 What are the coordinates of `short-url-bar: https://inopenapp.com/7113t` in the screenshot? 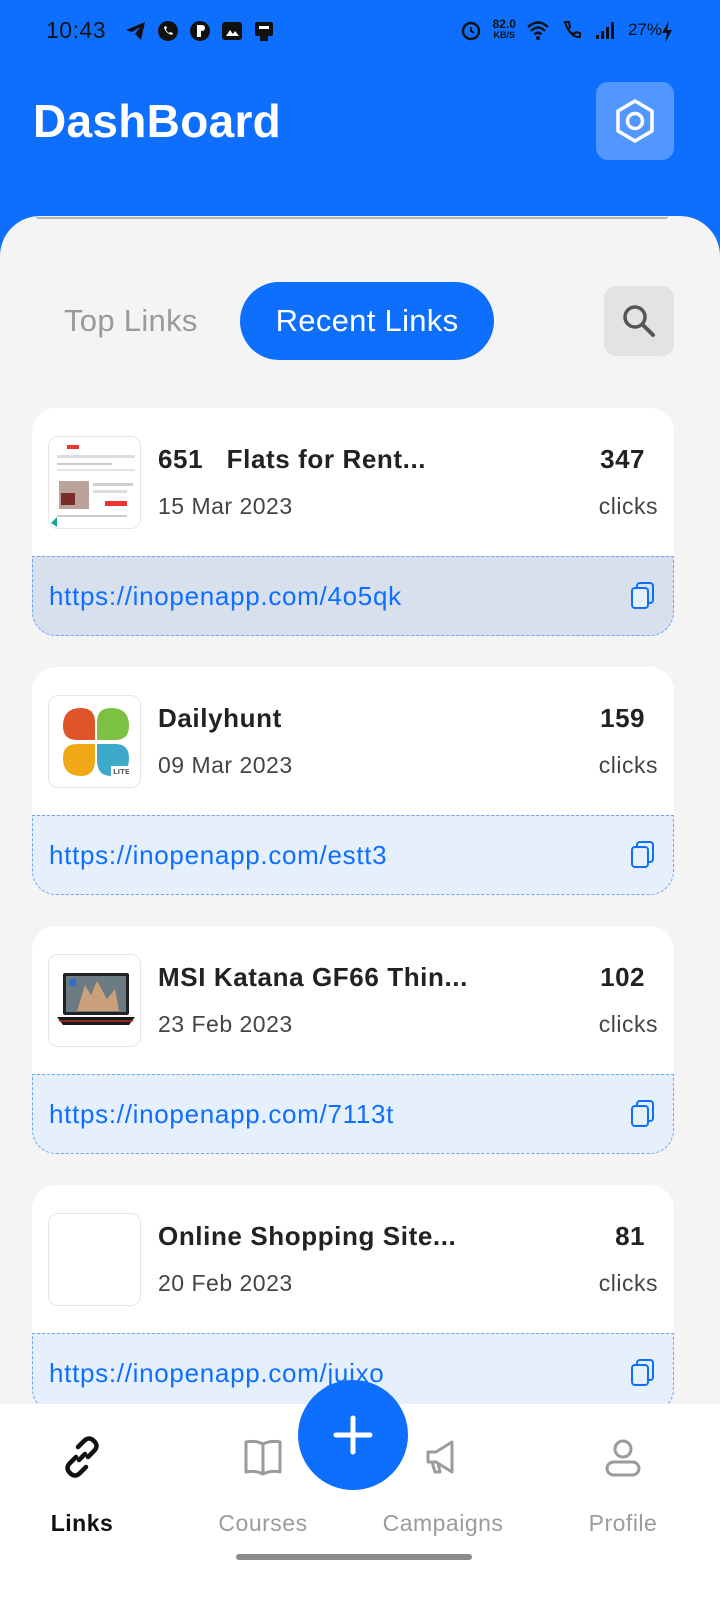 It's located at (353, 1114).